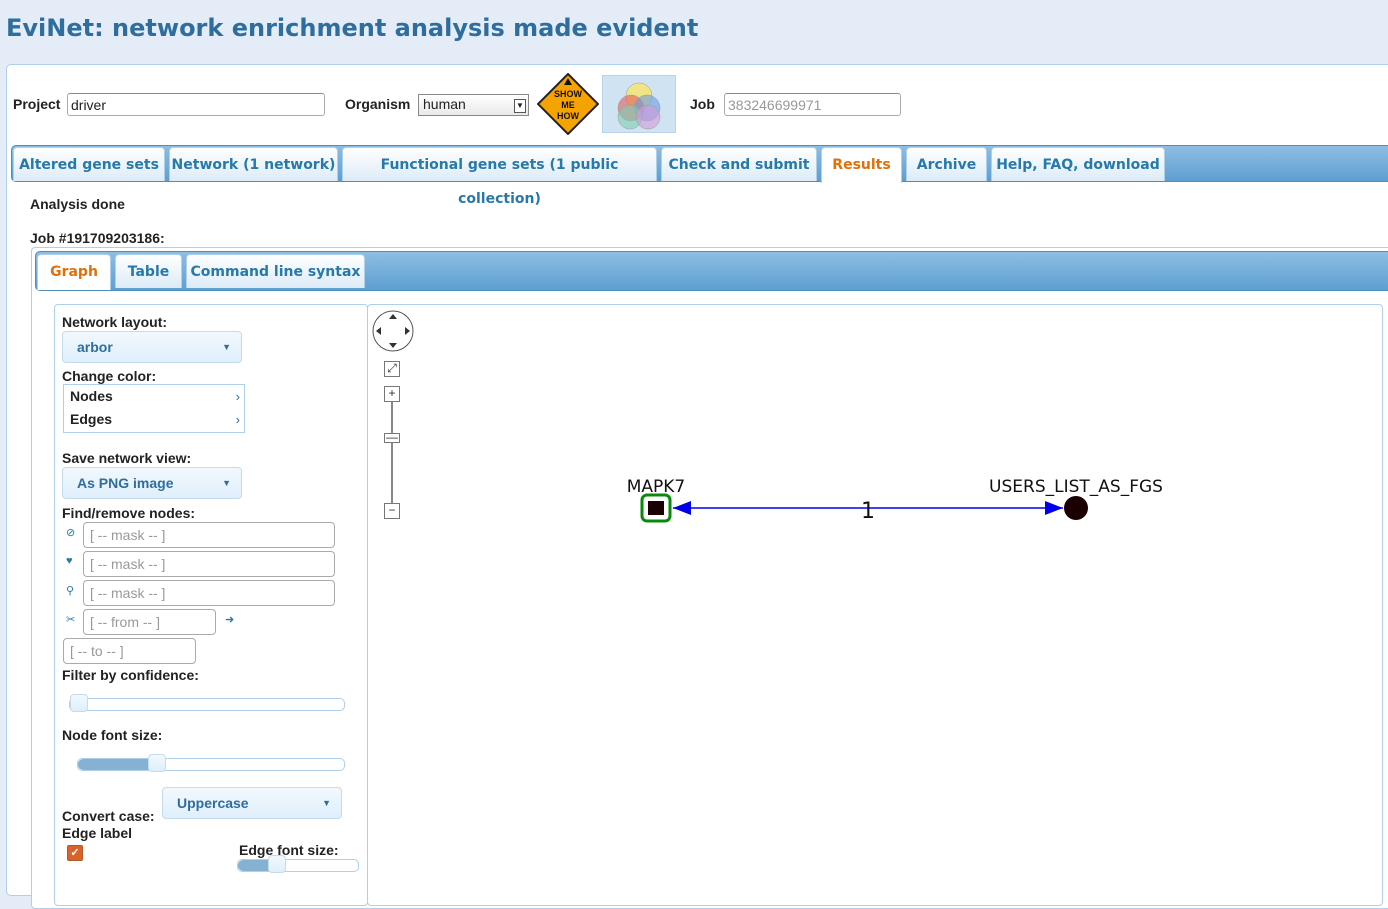 This screenshot has width=1388, height=909. Describe the element at coordinates (275, 271) in the screenshot. I see `tab-command-line-syntax: Command line syntax` at that location.